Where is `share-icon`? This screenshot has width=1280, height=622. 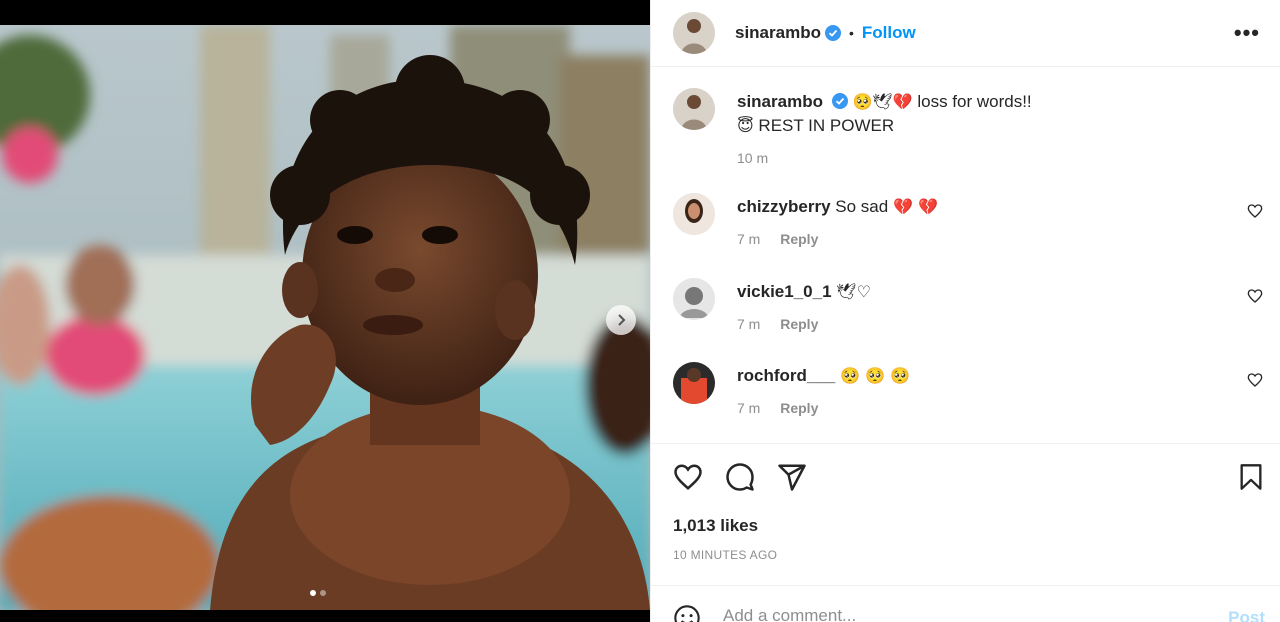 share-icon is located at coordinates (792, 477).